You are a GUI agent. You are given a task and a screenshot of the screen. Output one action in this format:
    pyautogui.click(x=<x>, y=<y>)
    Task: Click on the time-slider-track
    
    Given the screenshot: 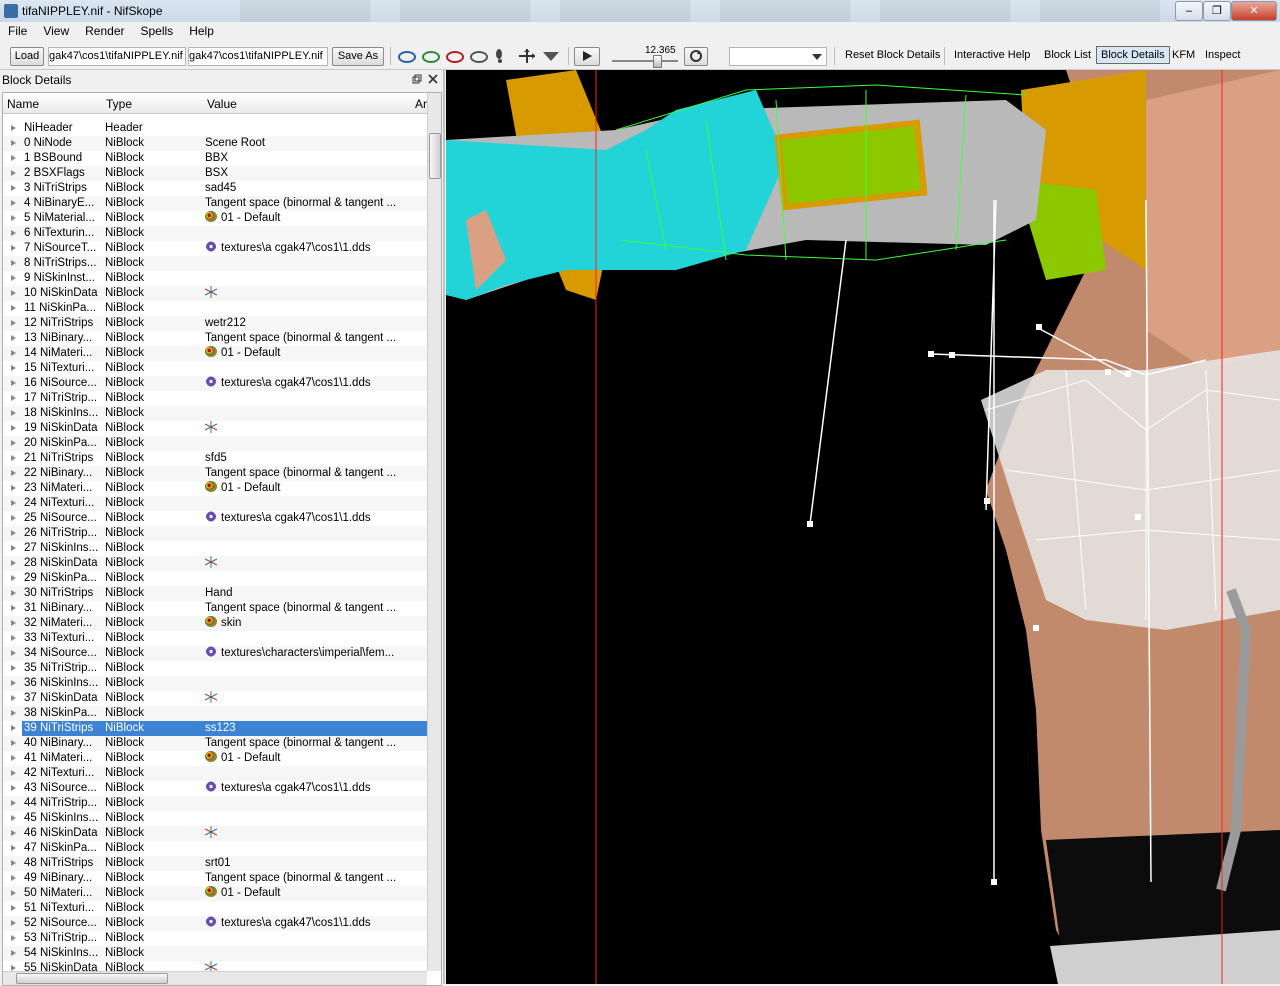 What is the action you would take?
    pyautogui.click(x=645, y=61)
    